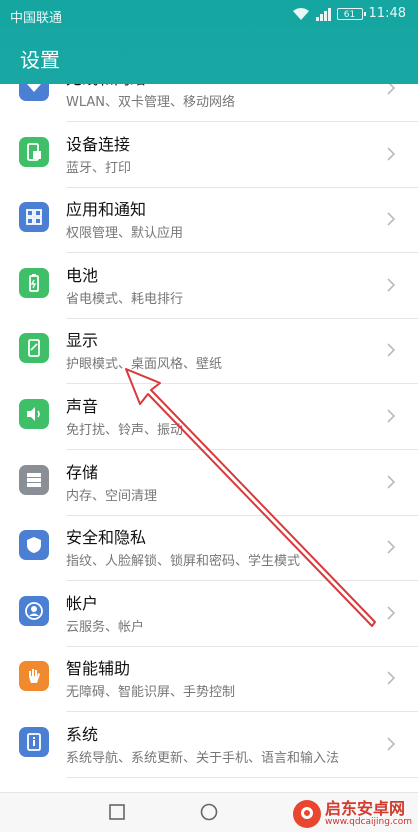 The height and width of the screenshot is (832, 418). Describe the element at coordinates (34, 217) in the screenshot. I see `apps-grid-icon` at that location.